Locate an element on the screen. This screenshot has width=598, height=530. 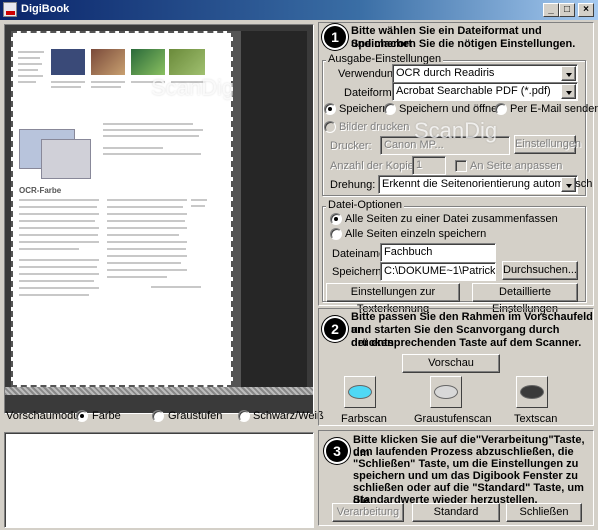
step2-number: 2 is located at coordinates (335, 329).